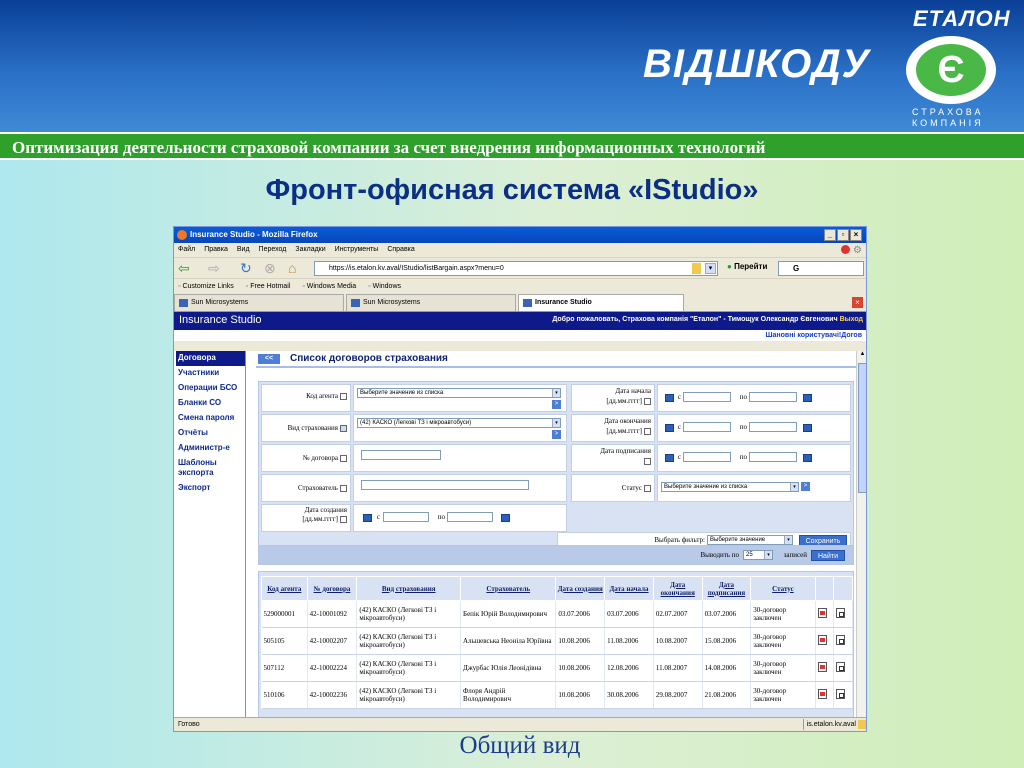 The width and height of the screenshot is (1024, 768). Describe the element at coordinates (773, 397) in the screenshot. I see `start-to-input` at that location.